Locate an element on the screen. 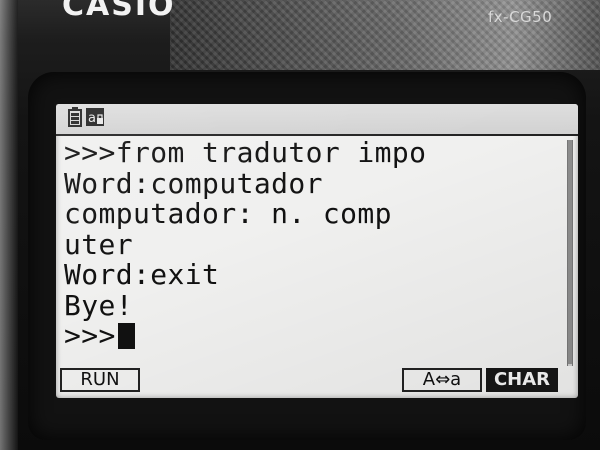 The height and width of the screenshot is (450, 600). scrollbar-thumb is located at coordinates (570, 252).